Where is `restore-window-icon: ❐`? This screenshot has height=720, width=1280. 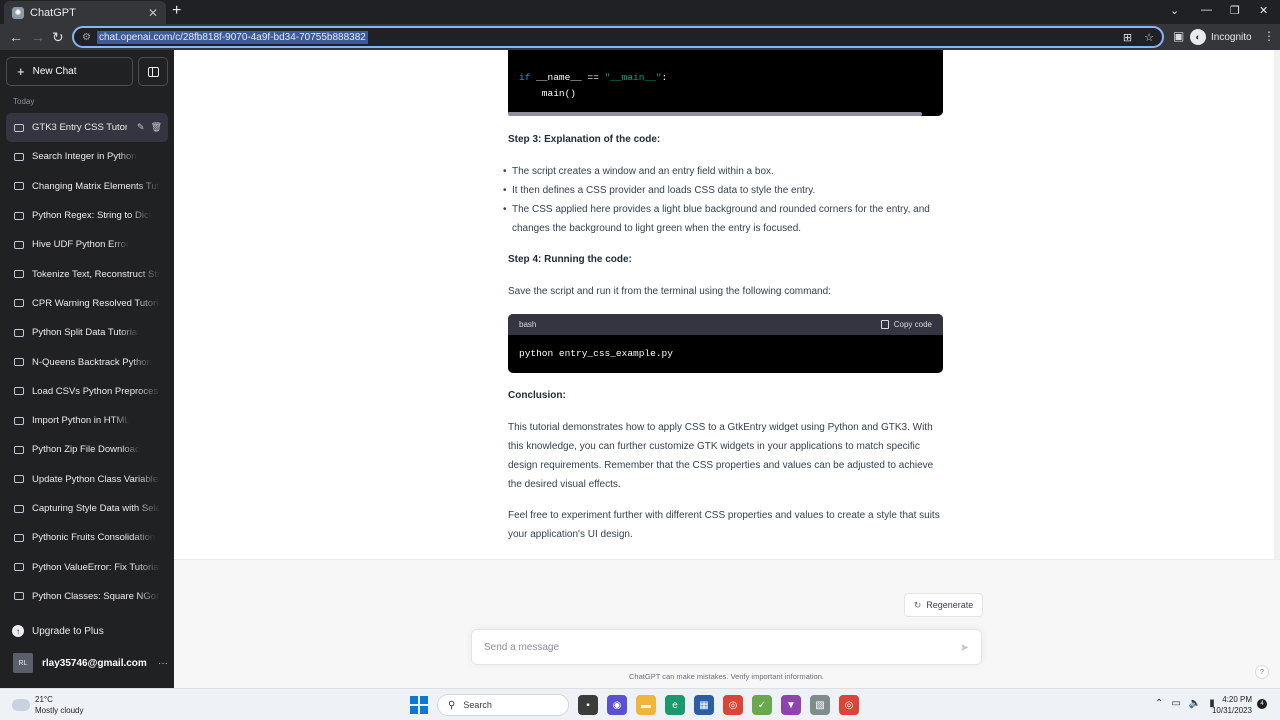 restore-window-icon: ❐ is located at coordinates (1235, 10).